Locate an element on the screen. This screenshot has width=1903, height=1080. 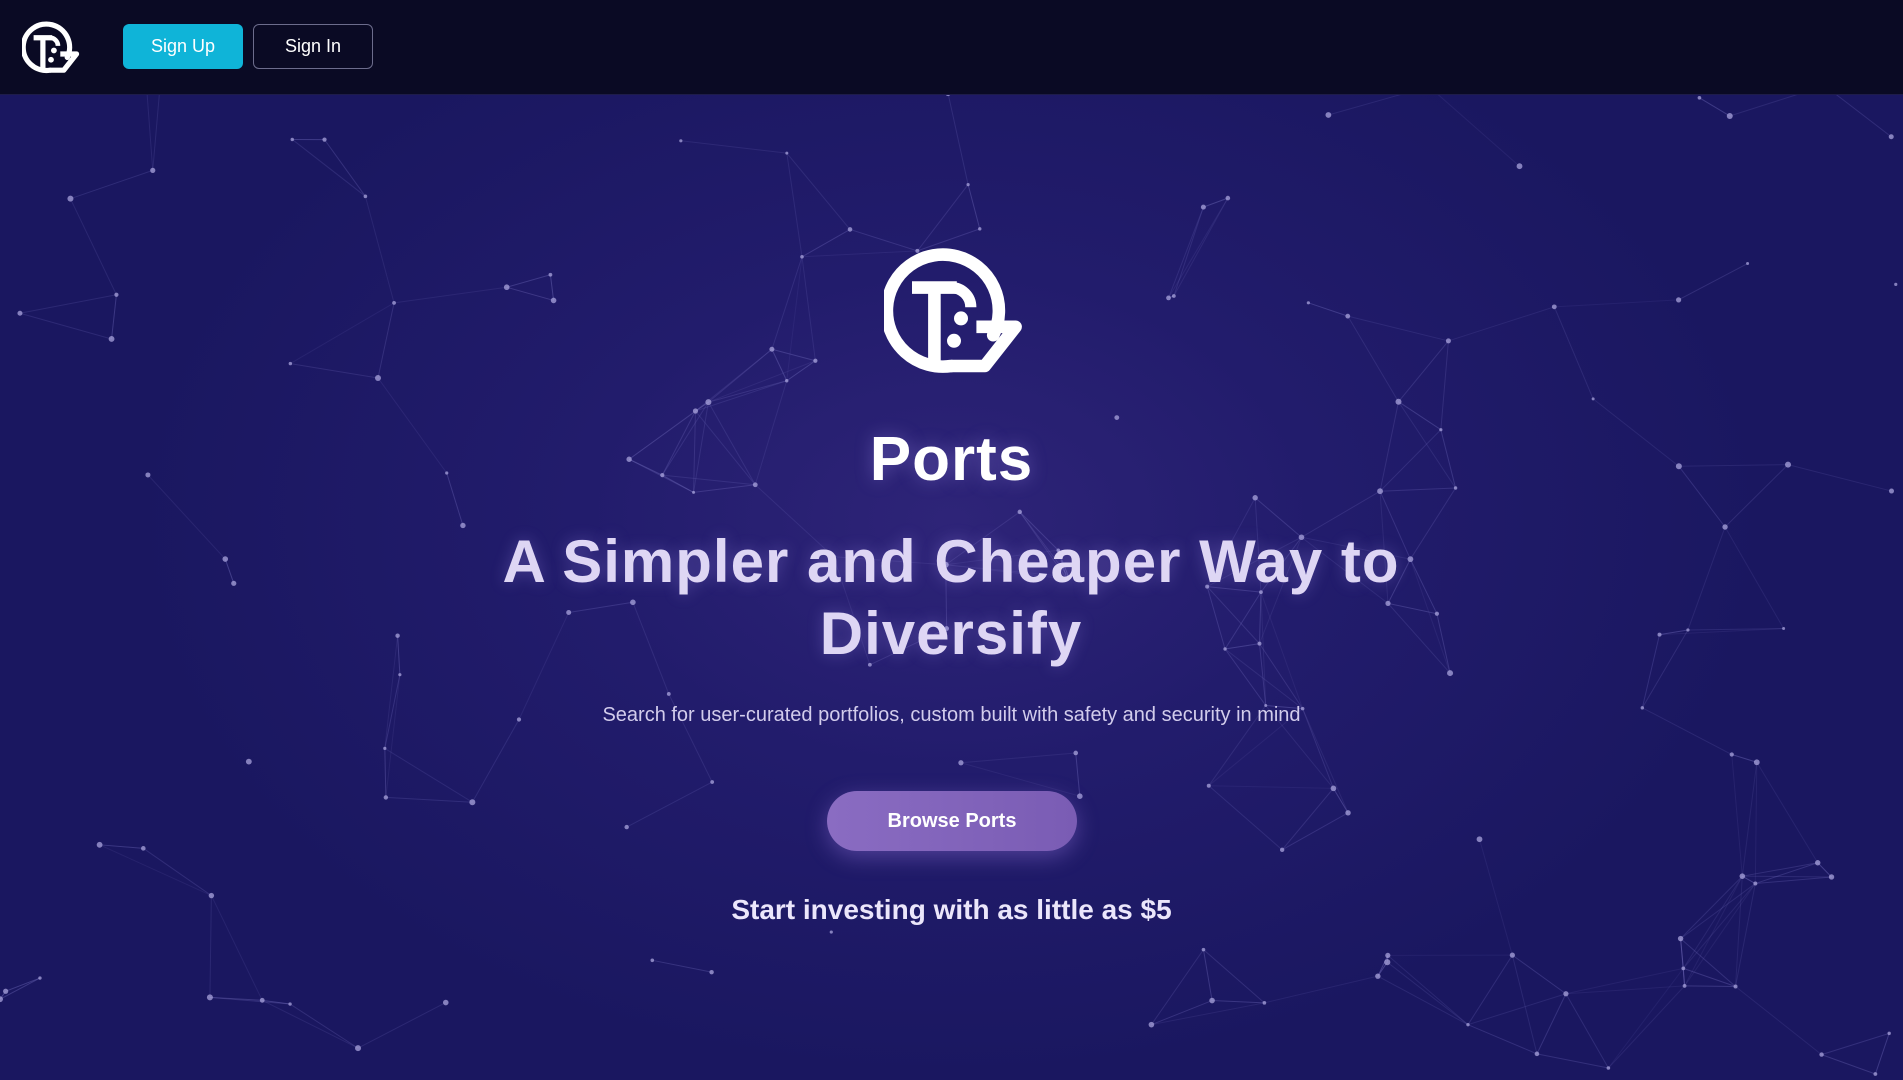
sign-in-button: Sign In is located at coordinates (313, 46).